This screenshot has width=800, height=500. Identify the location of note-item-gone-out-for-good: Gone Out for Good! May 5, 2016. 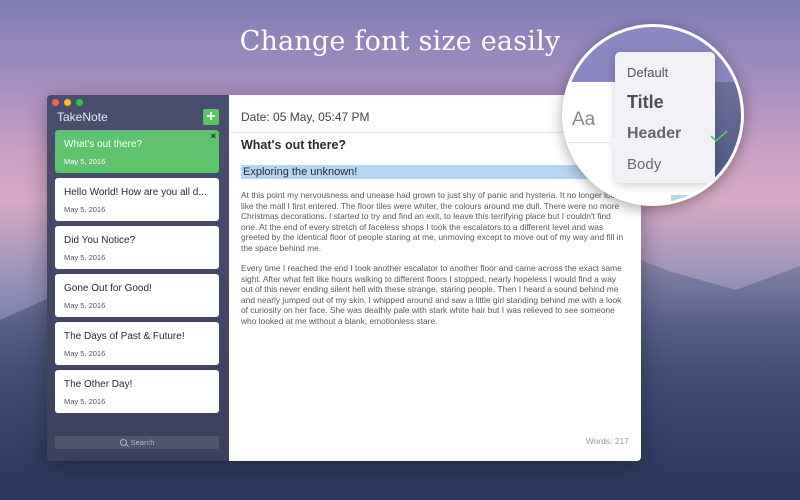
(137, 295).